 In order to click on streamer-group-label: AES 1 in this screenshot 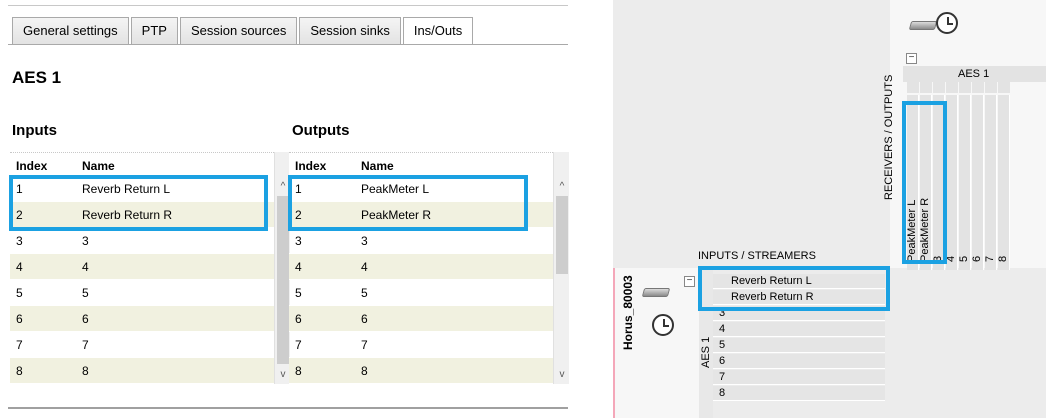, I will do `click(706, 352)`.